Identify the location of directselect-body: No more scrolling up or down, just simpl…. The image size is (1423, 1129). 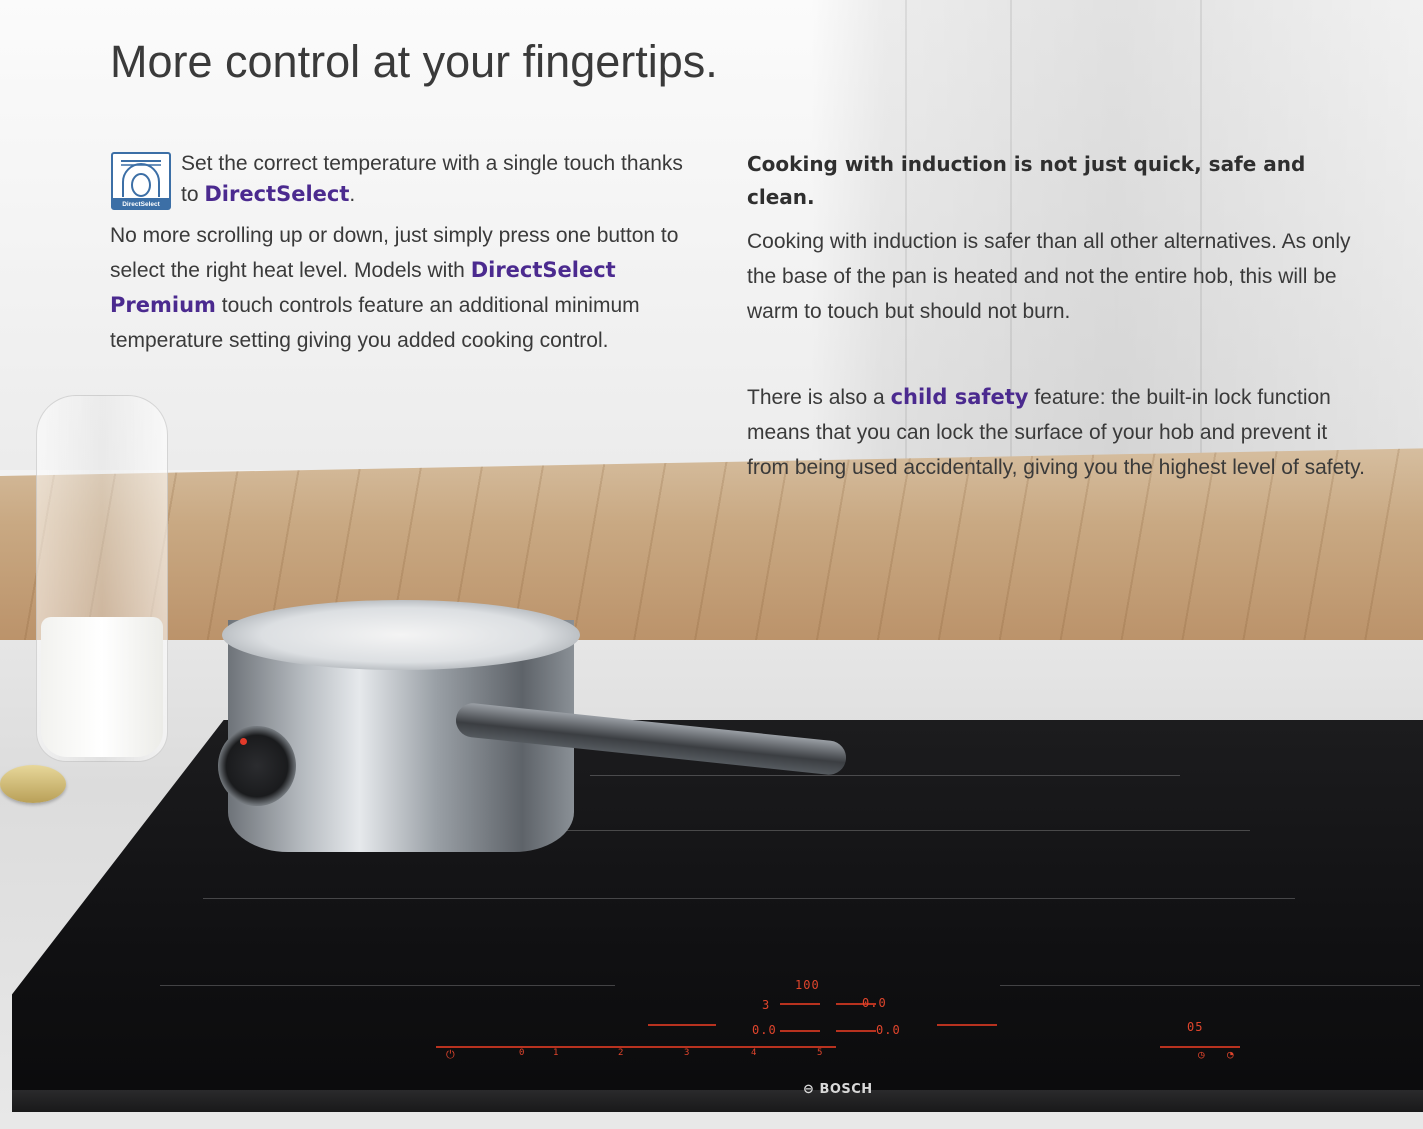
(400, 288).